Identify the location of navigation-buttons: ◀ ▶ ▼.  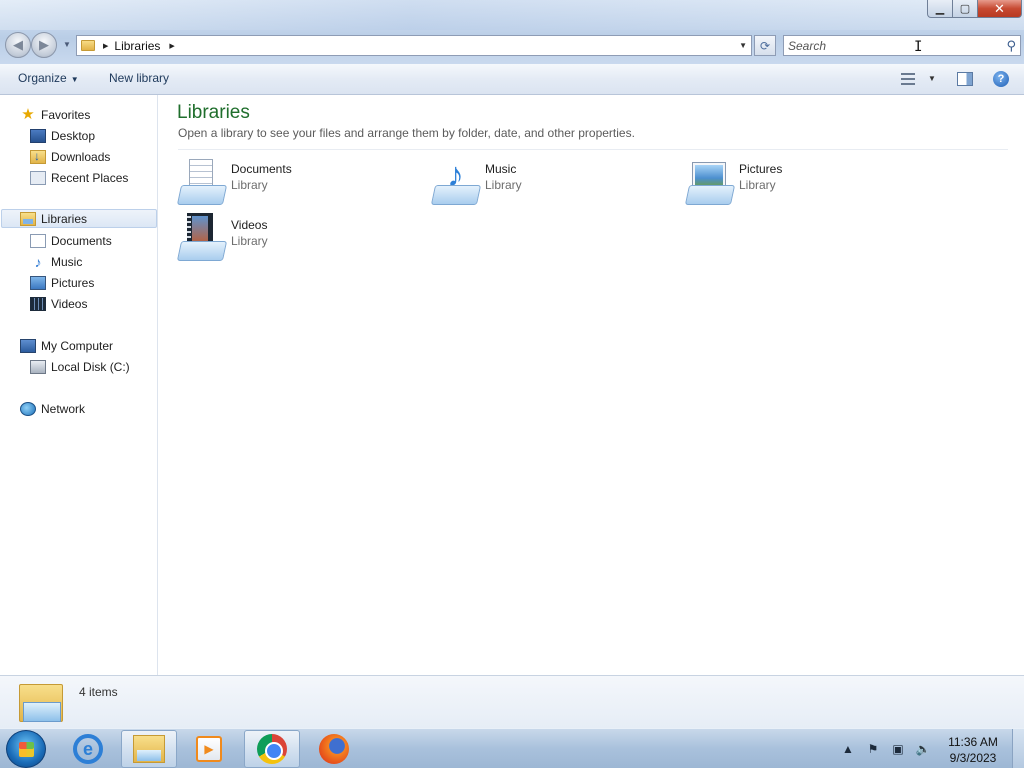
(39, 45).